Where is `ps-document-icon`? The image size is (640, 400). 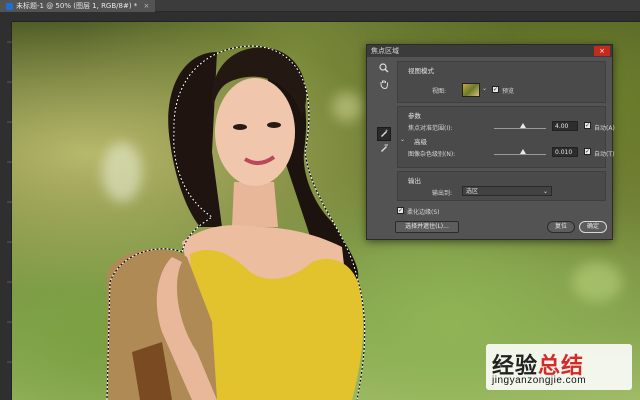
ps-document-icon is located at coordinates (9, 6).